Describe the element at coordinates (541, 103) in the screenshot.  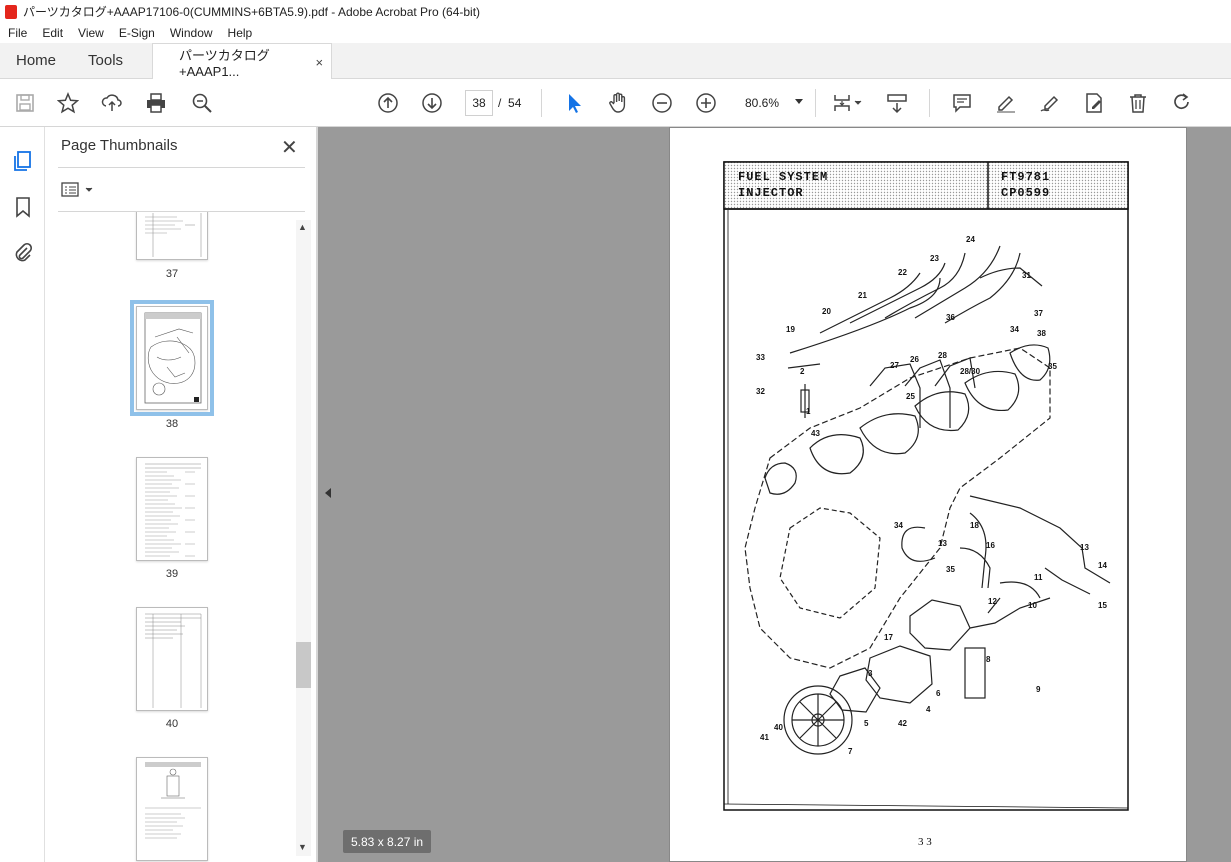
I see `toolbar-divider` at that location.